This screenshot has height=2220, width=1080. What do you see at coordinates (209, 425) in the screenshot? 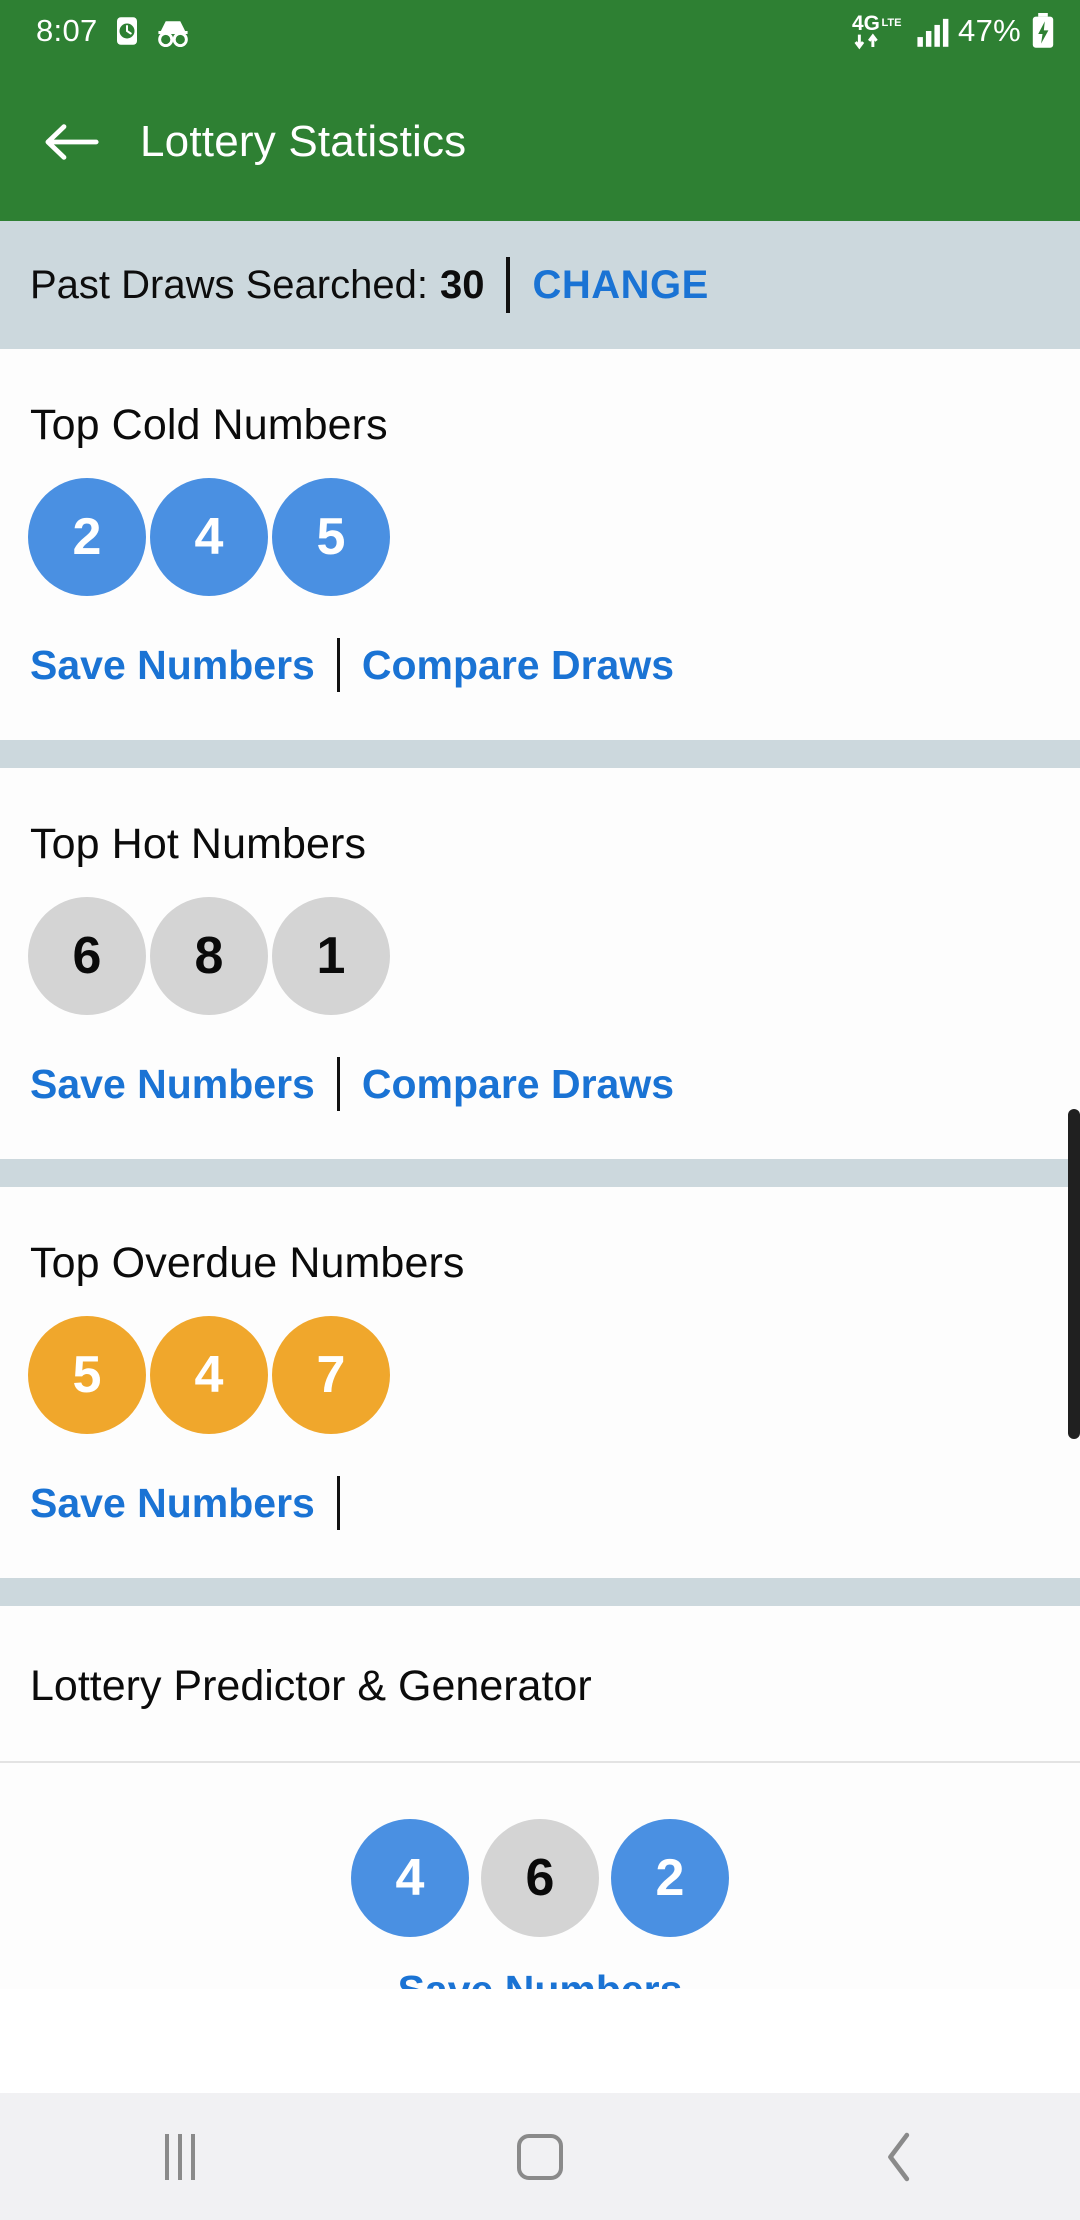
I see `section-title: Top Cold Numbers` at bounding box center [209, 425].